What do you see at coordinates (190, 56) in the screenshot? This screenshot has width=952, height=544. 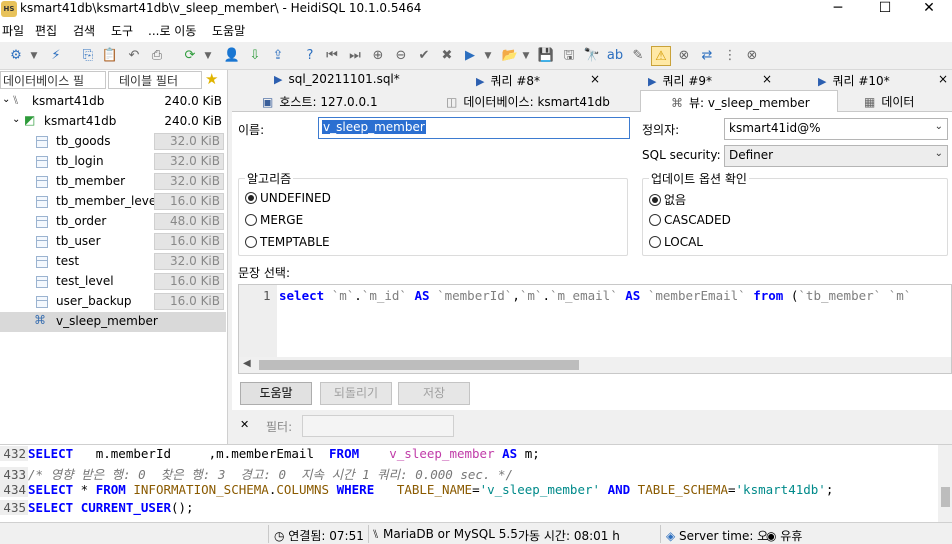 I see `refresh-icon: ⟳` at bounding box center [190, 56].